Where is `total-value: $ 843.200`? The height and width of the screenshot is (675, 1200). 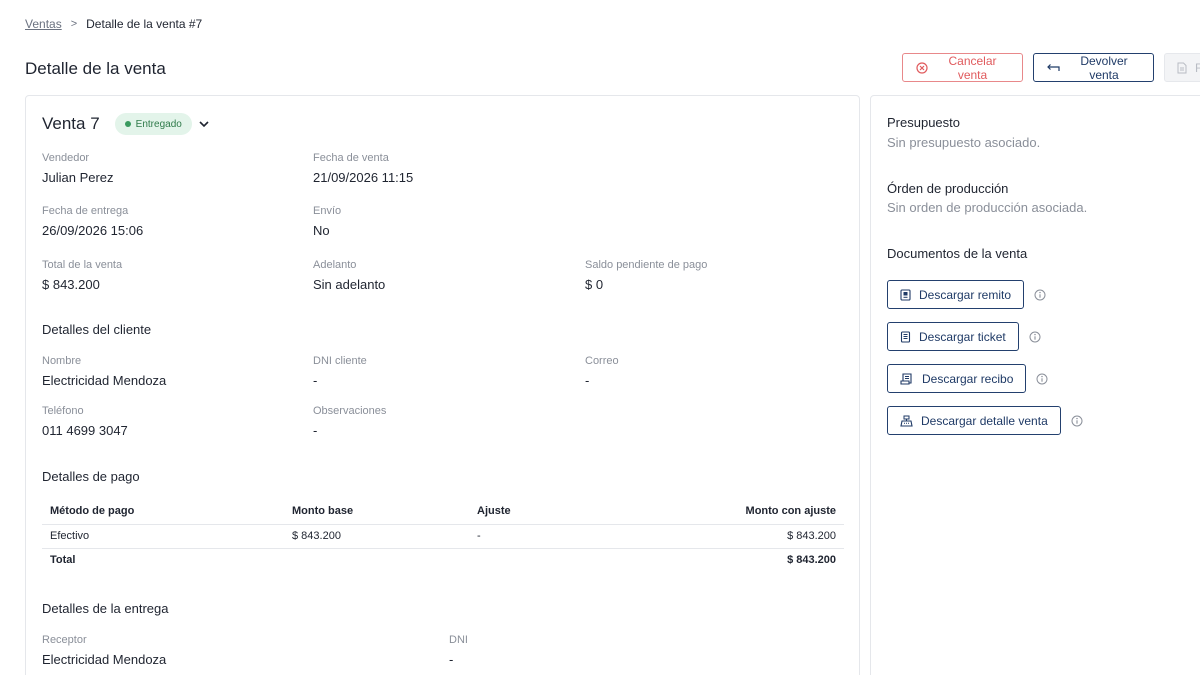
total-value: $ 843.200 is located at coordinates (71, 284).